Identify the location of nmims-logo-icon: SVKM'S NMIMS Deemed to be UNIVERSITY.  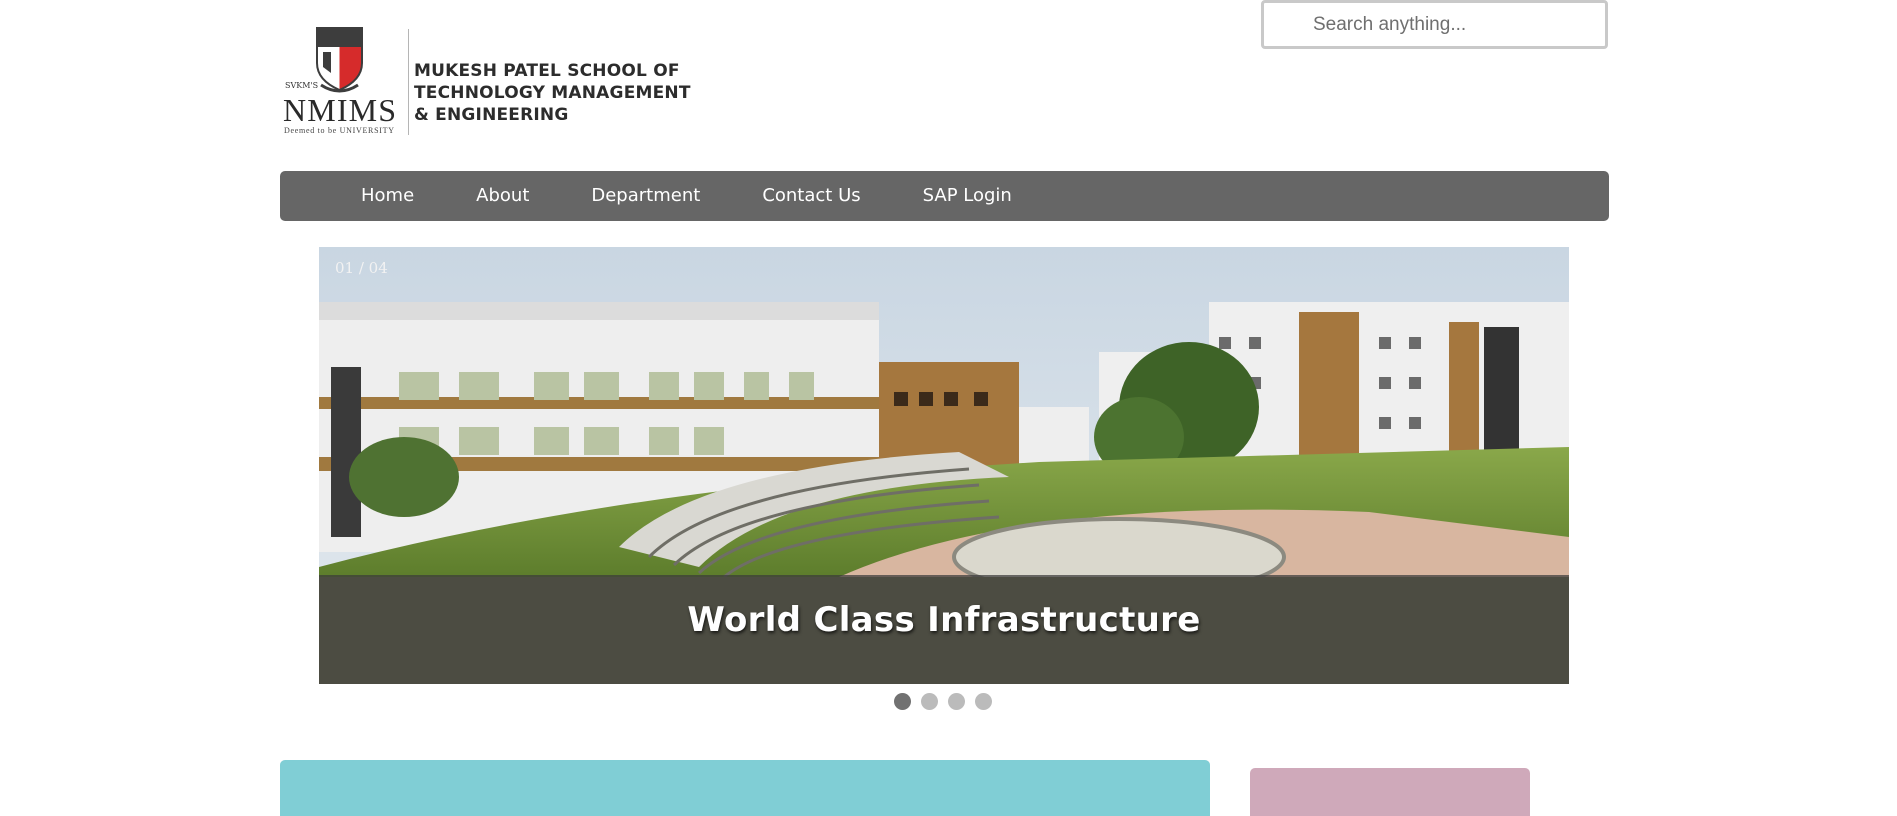
(339, 81).